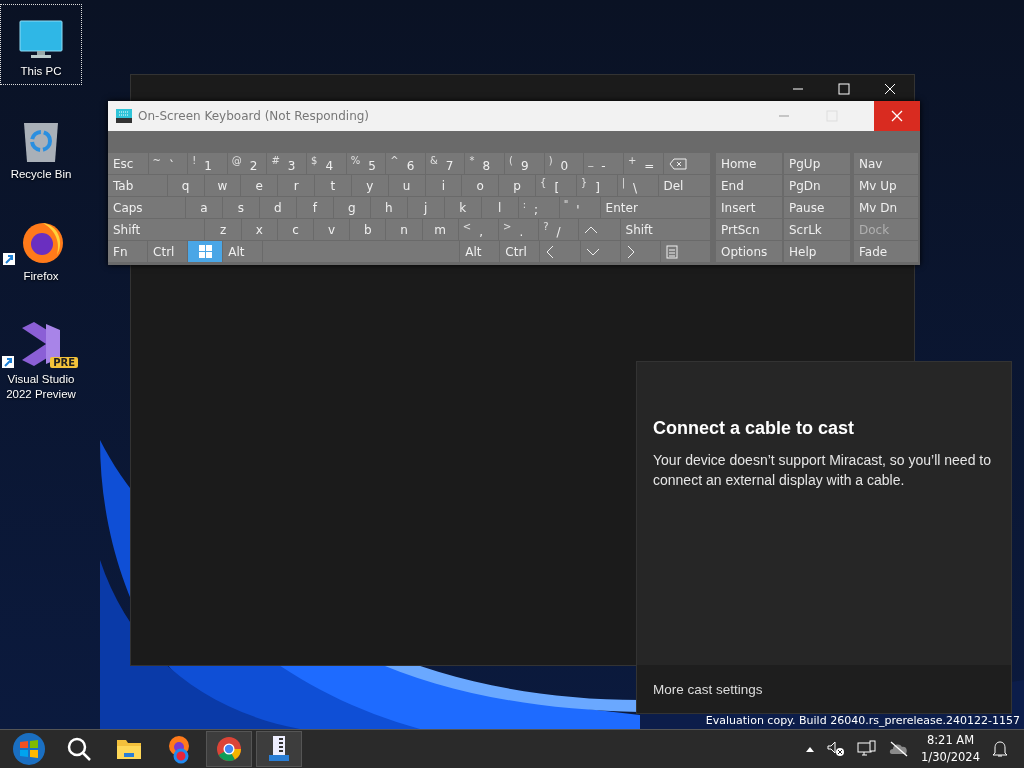 This screenshot has width=1024, height=768. I want to click on key: p, so click(517, 185).